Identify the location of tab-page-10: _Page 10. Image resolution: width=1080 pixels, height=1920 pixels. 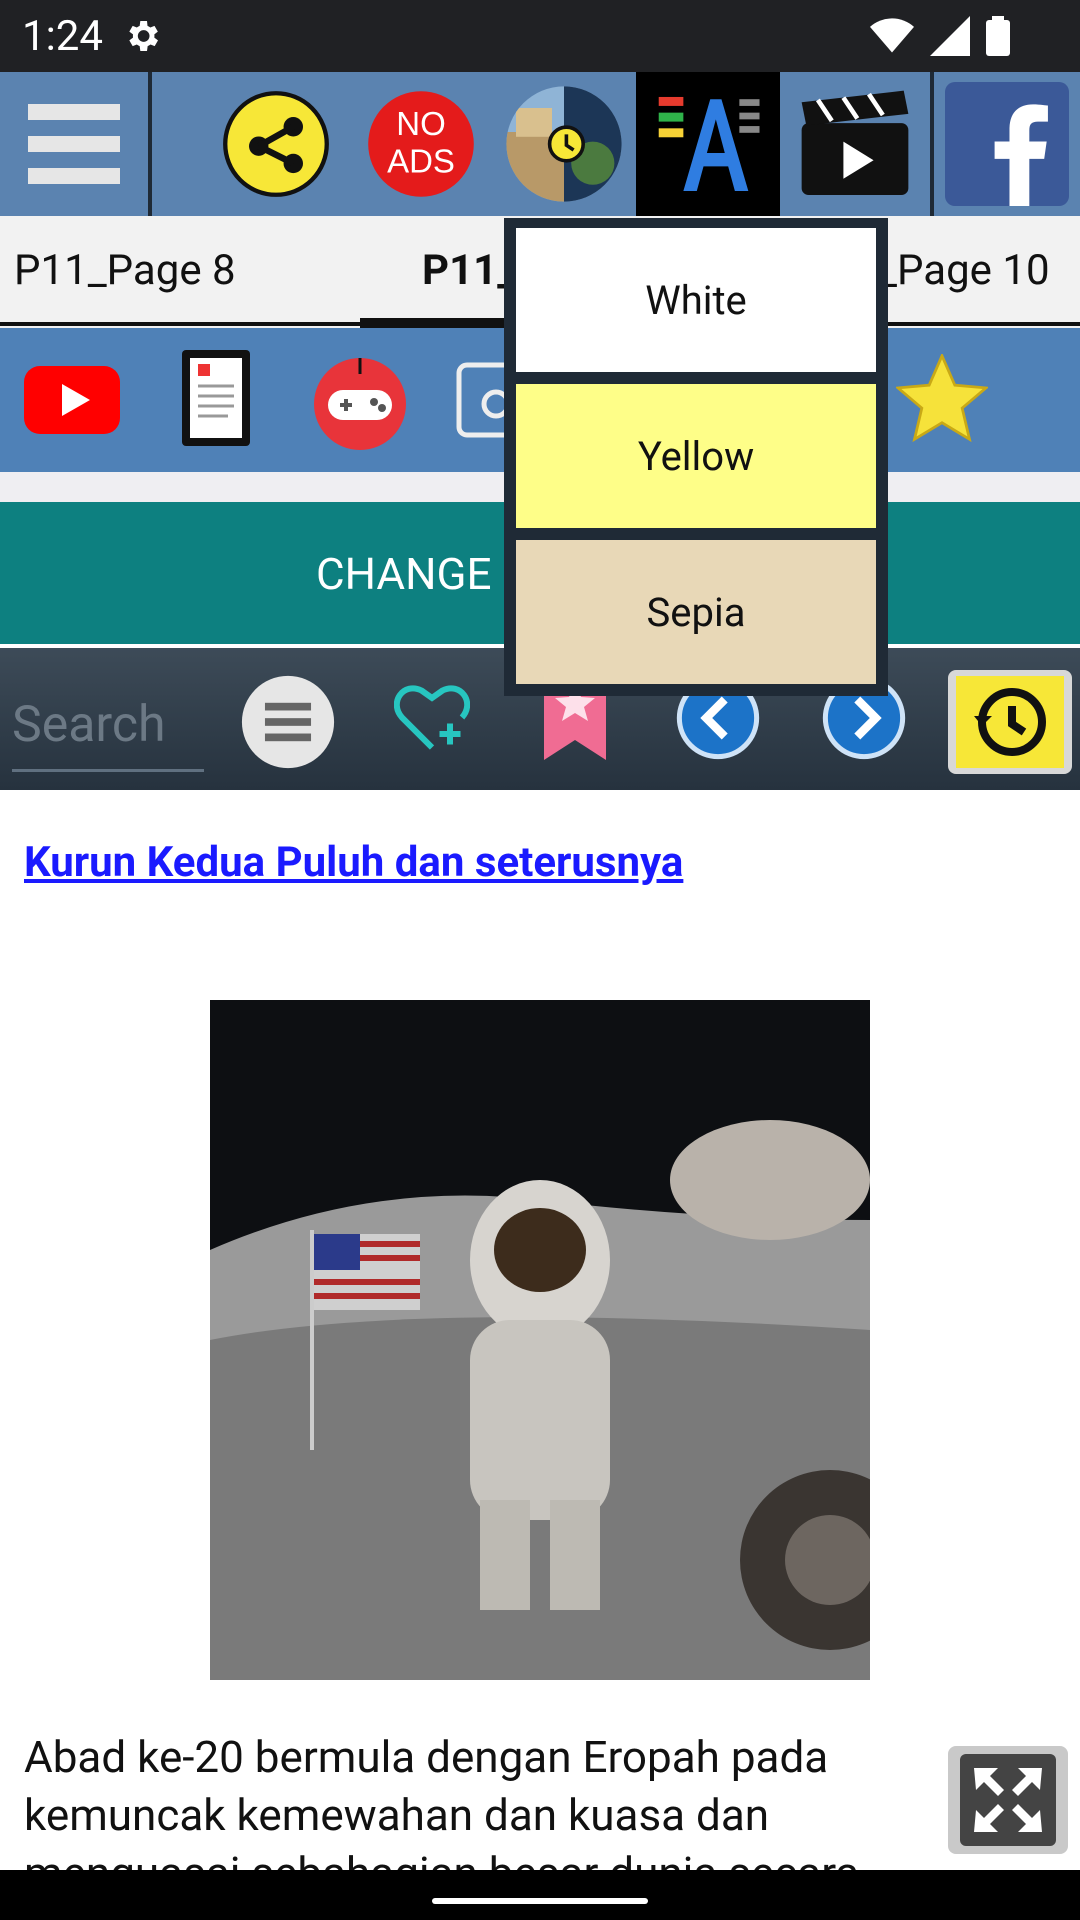
(964, 270).